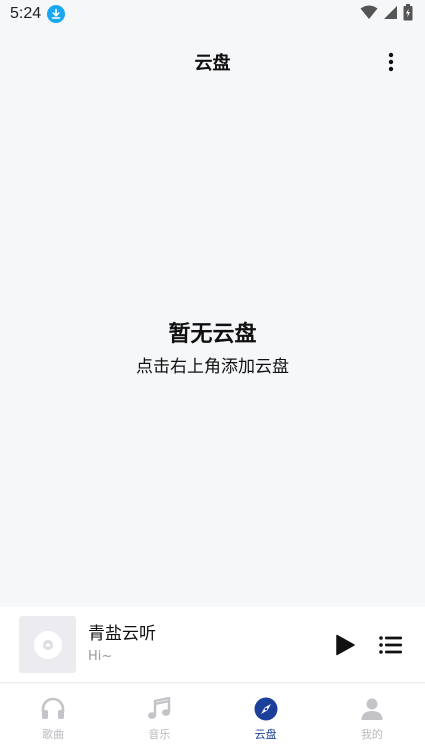 This screenshot has width=425, height=756. I want to click on nav-item-profile: 我的, so click(372, 720).